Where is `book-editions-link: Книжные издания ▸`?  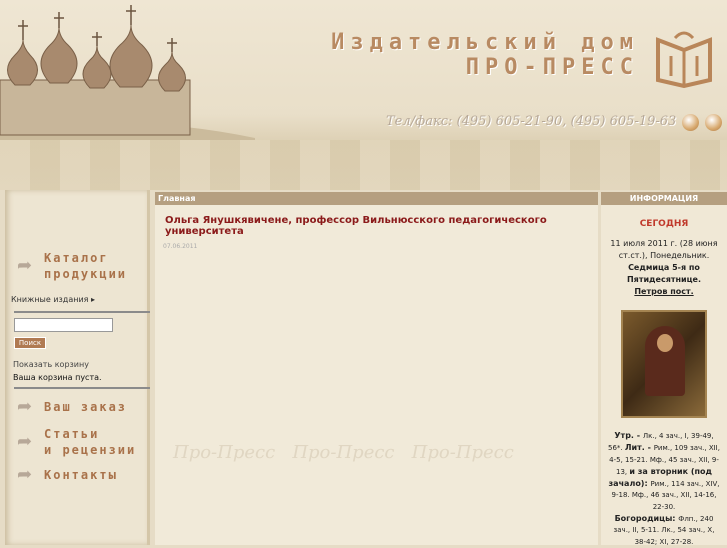
book-editions-link: Книжные издания ▸ is located at coordinates (53, 299).